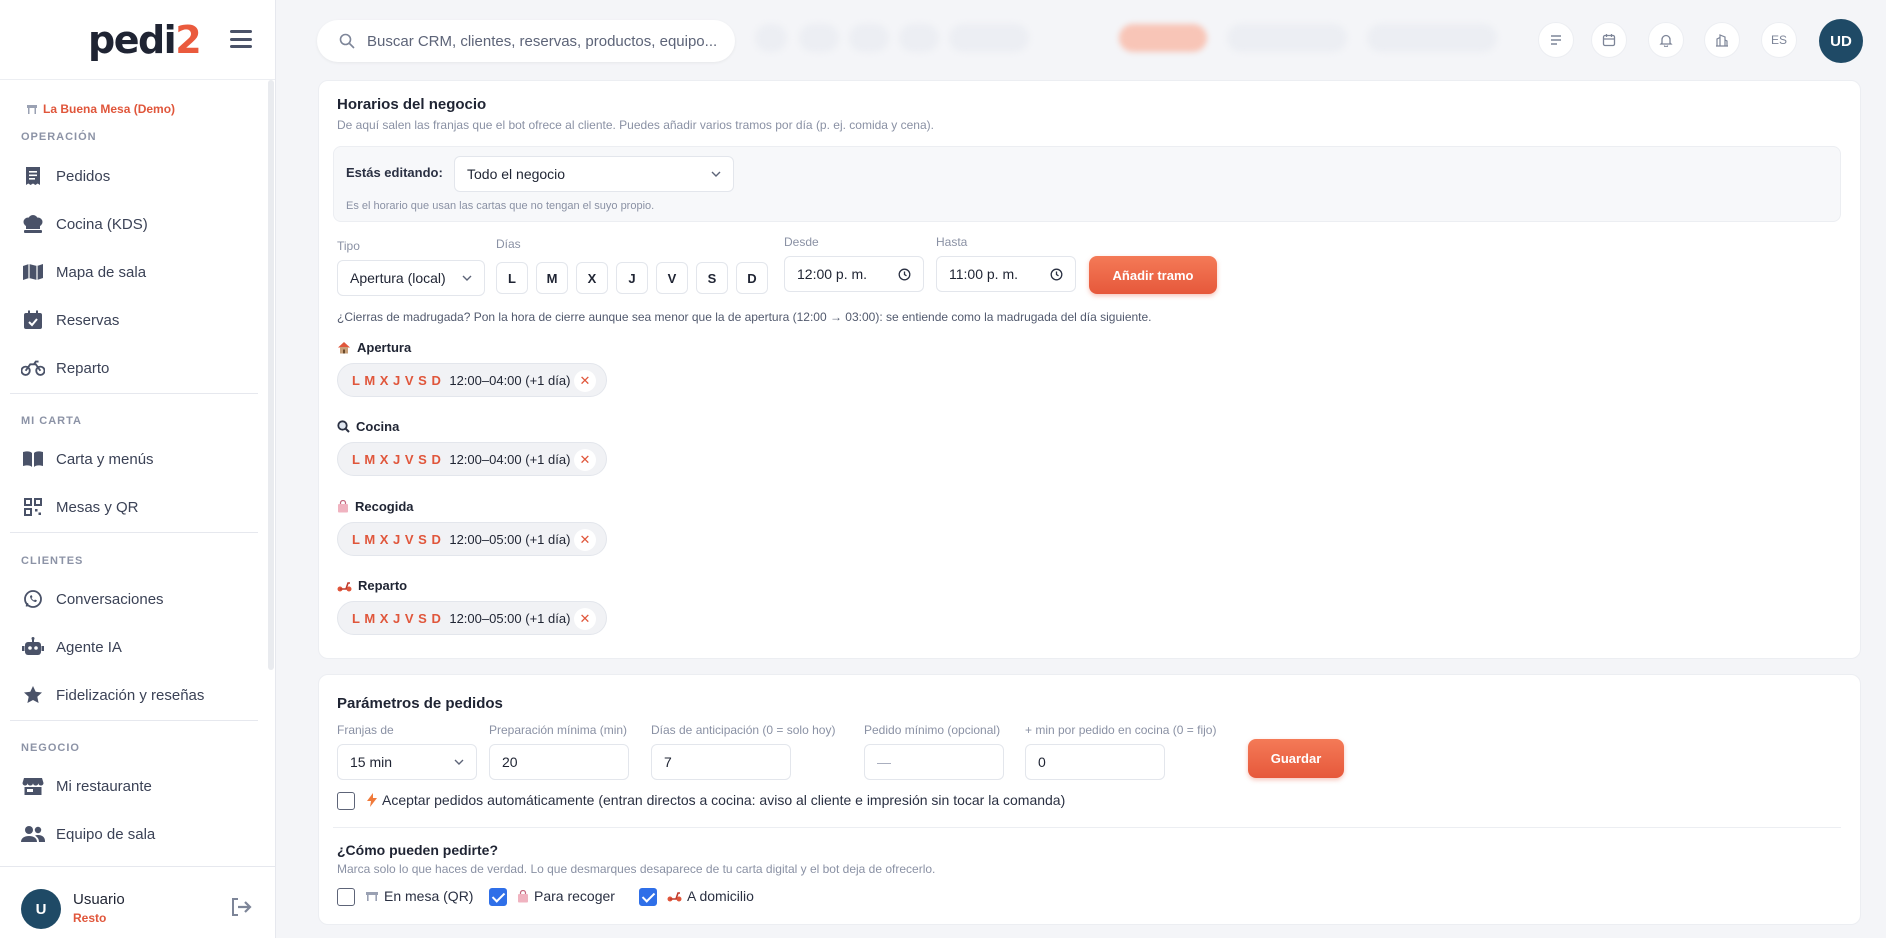 The height and width of the screenshot is (938, 1886). What do you see at coordinates (1779, 40) in the screenshot?
I see `language-switch: ES` at bounding box center [1779, 40].